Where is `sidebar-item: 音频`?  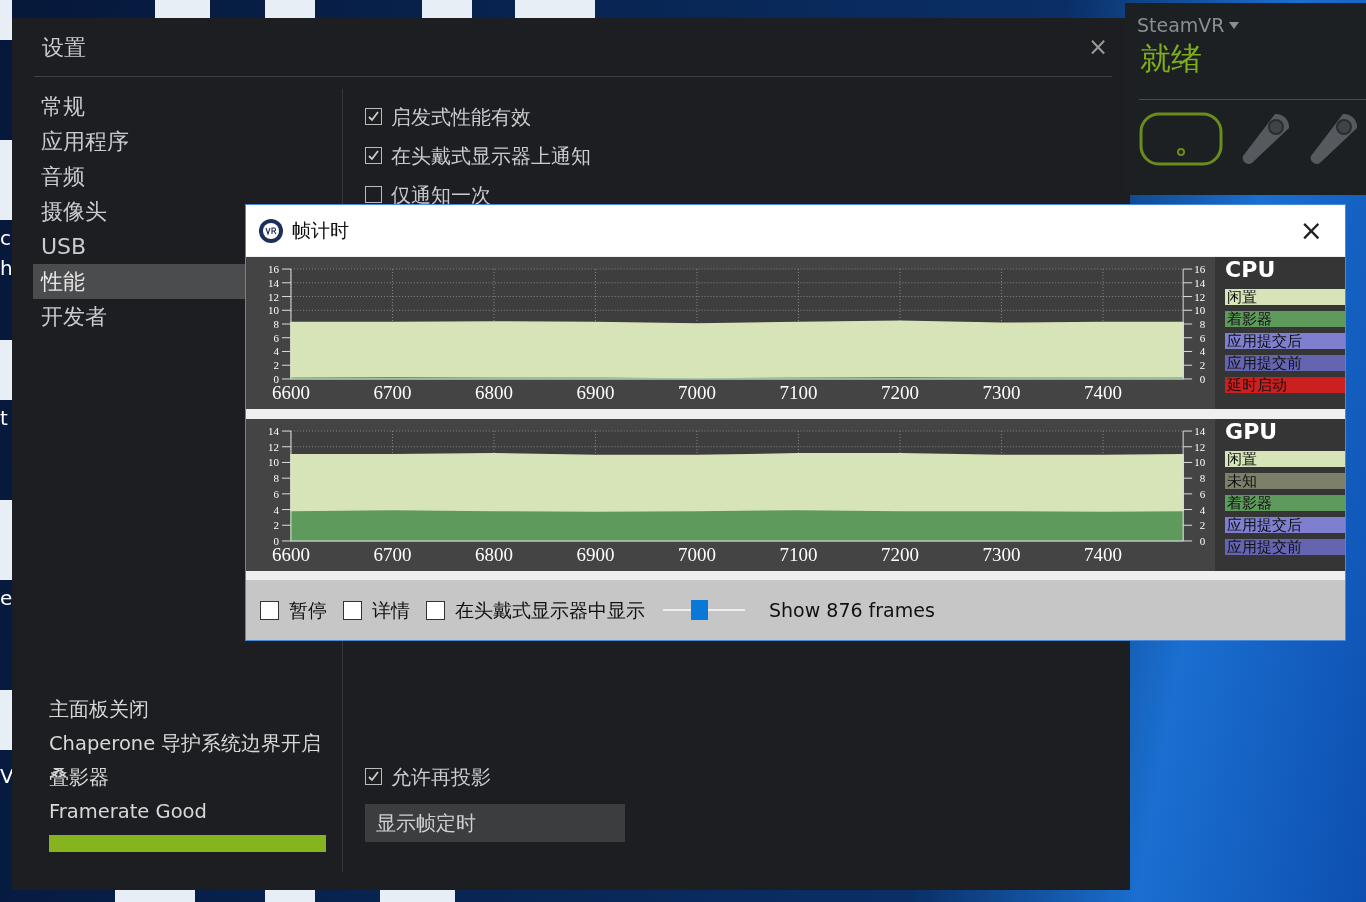 sidebar-item: 音频 is located at coordinates (187, 176).